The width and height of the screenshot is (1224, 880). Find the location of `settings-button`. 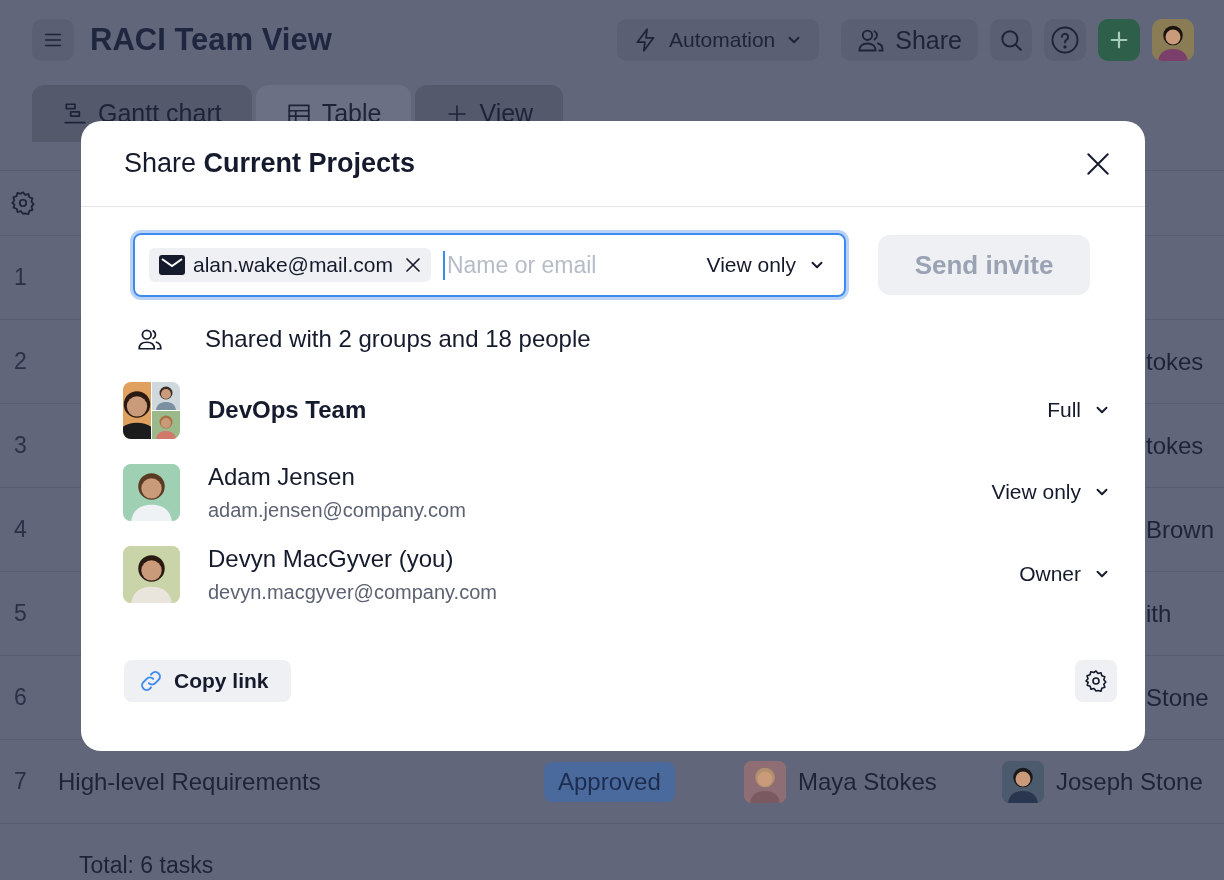

settings-button is located at coordinates (1096, 681).